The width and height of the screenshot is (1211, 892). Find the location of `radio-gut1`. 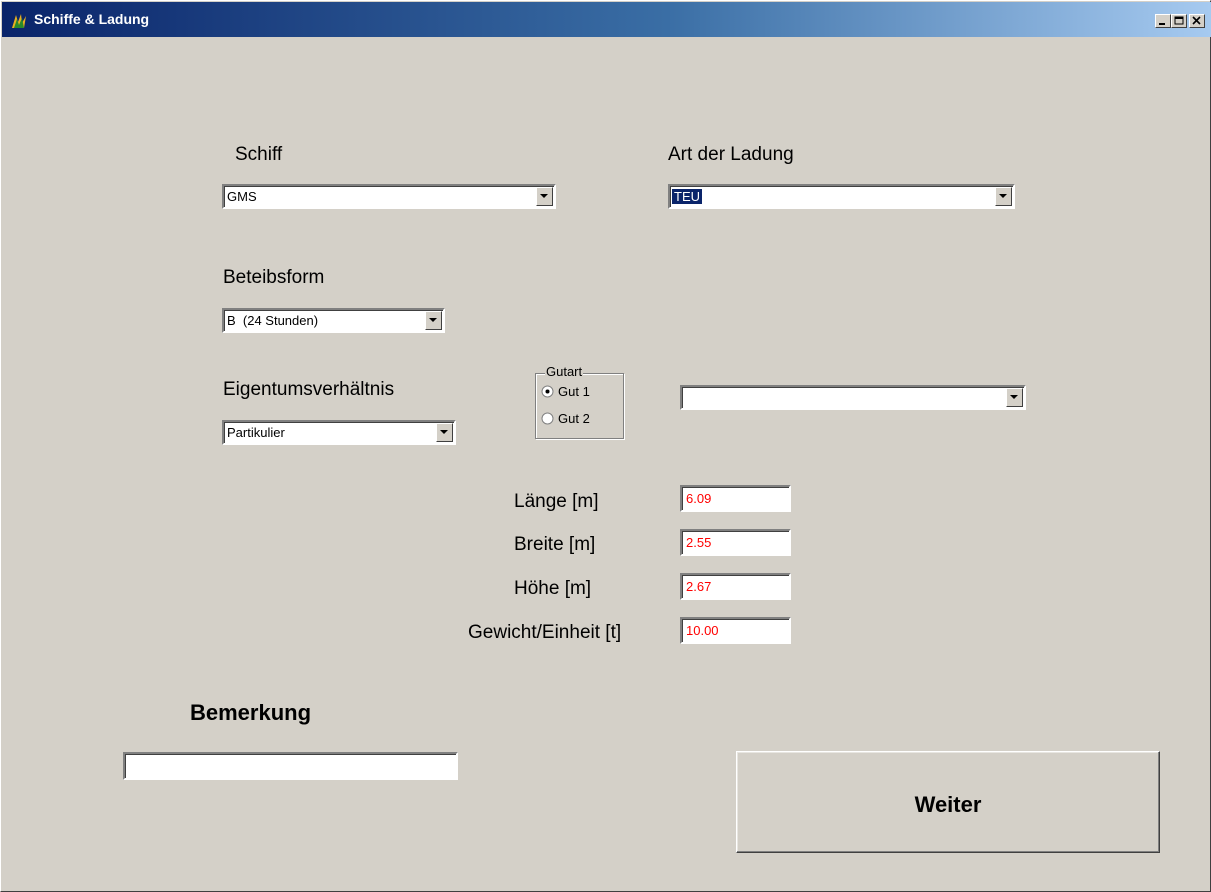

radio-gut1 is located at coordinates (547, 391).